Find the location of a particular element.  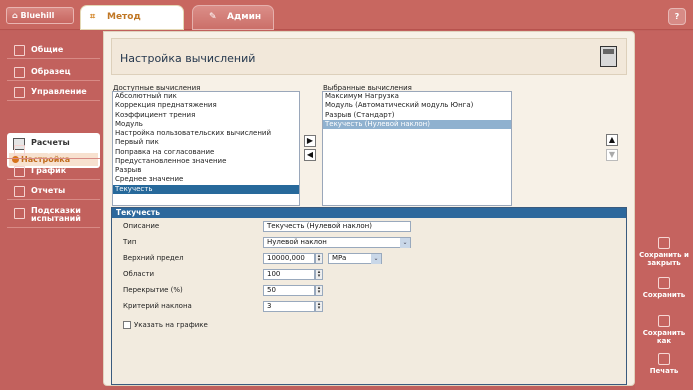

print-button: Печать is located at coordinates (664, 364).